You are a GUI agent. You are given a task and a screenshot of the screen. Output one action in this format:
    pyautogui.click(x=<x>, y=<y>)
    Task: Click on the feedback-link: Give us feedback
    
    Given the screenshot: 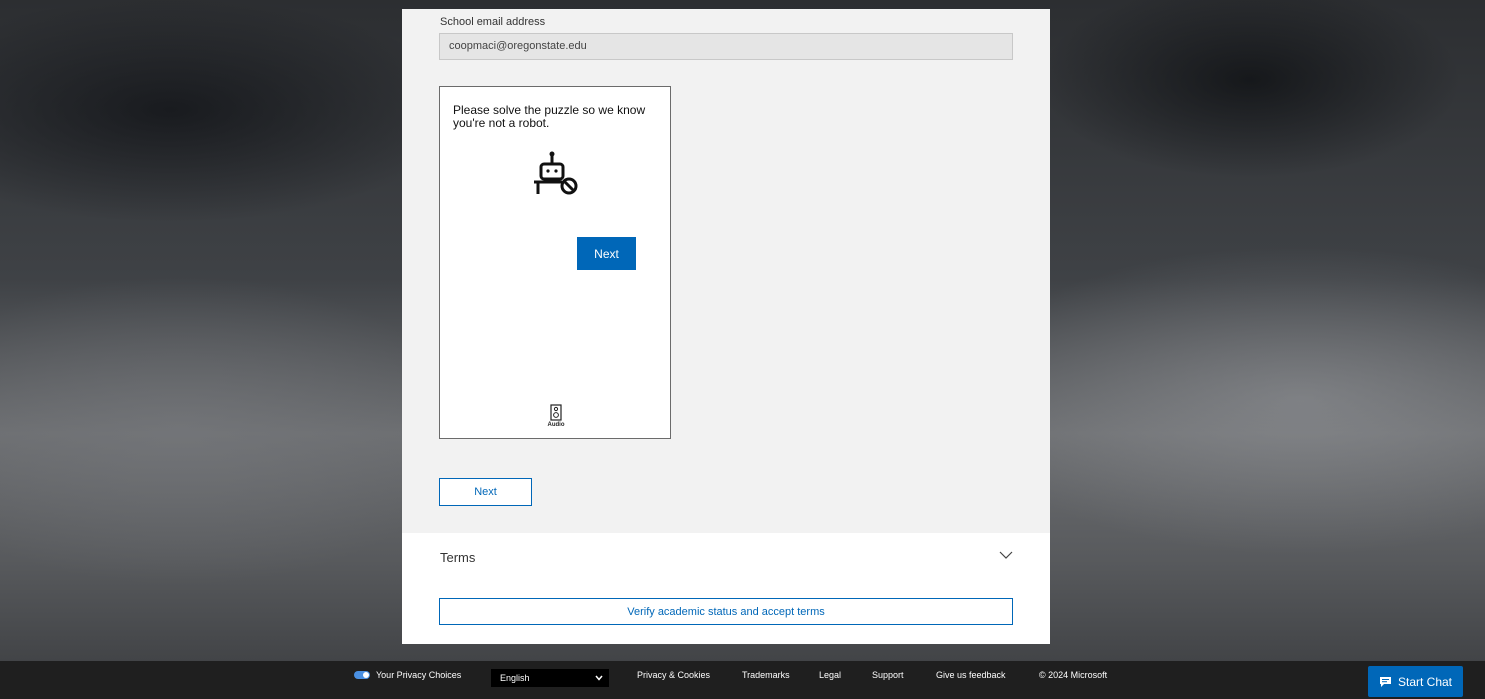 What is the action you would take?
    pyautogui.click(x=971, y=675)
    